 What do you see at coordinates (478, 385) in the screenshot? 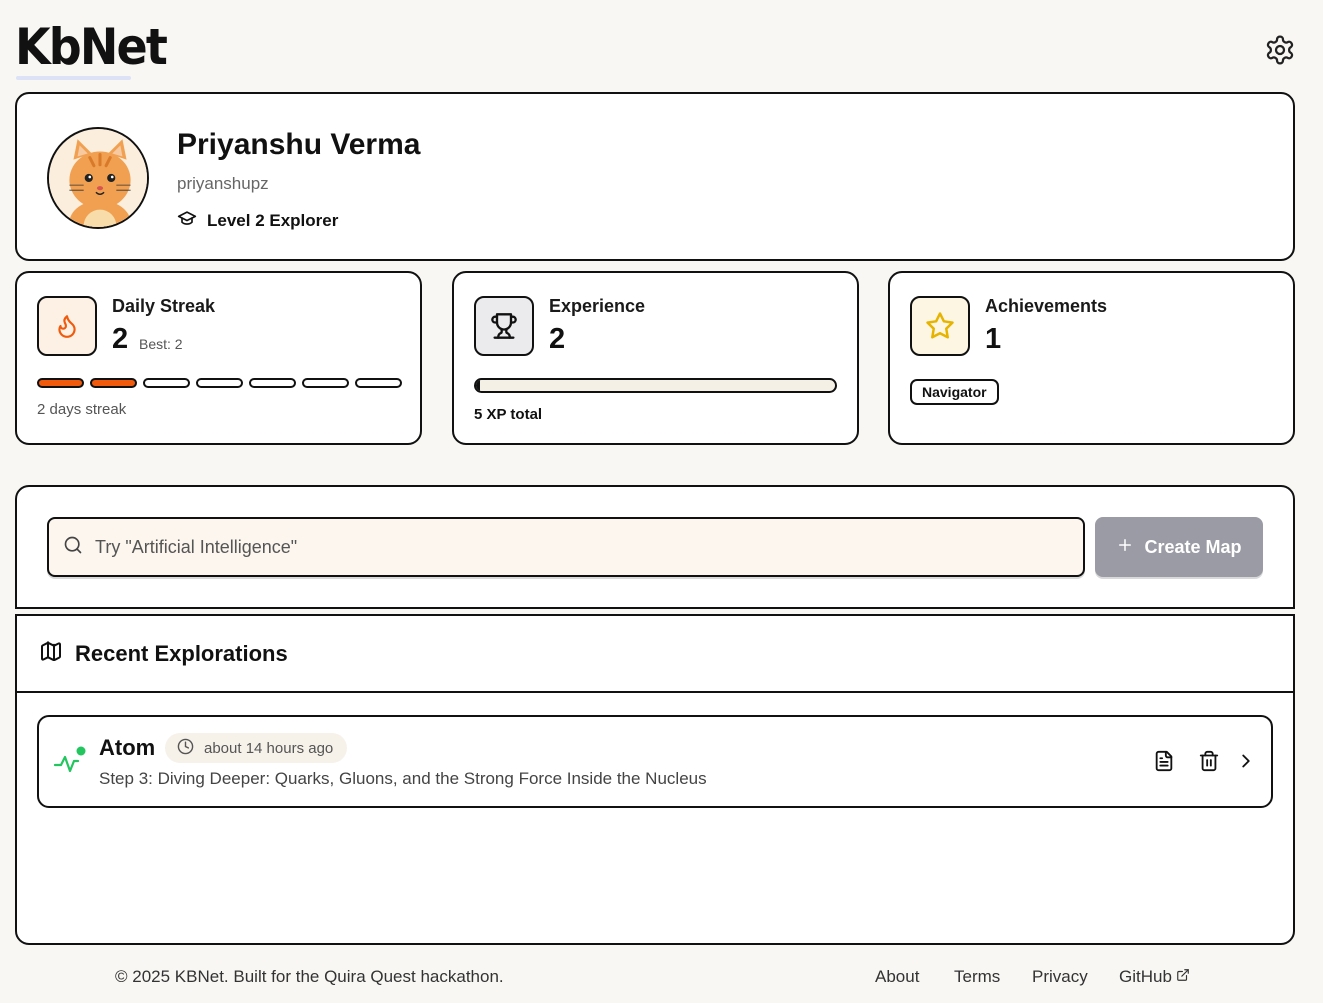
I see `xp-progress-fill` at bounding box center [478, 385].